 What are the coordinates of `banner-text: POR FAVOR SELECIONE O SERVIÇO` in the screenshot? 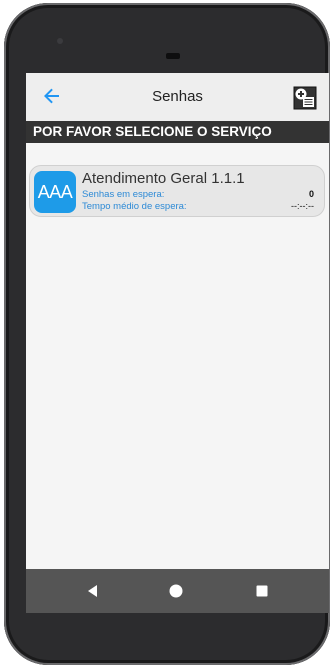 It's located at (152, 131).